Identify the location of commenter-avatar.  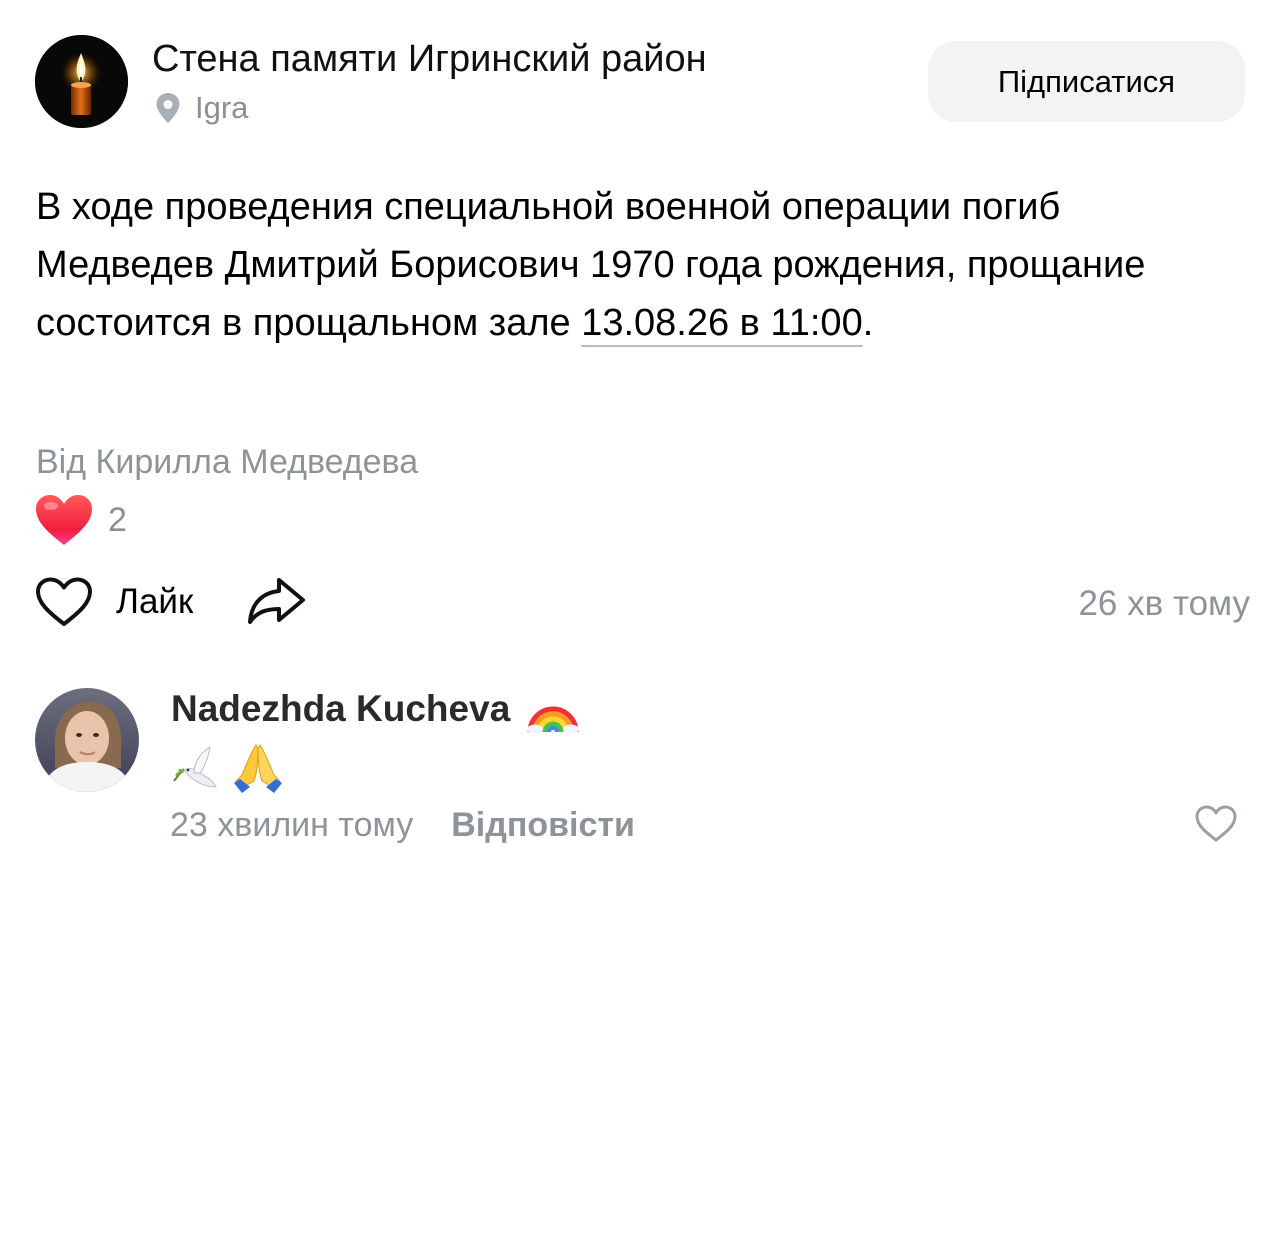
(87, 740).